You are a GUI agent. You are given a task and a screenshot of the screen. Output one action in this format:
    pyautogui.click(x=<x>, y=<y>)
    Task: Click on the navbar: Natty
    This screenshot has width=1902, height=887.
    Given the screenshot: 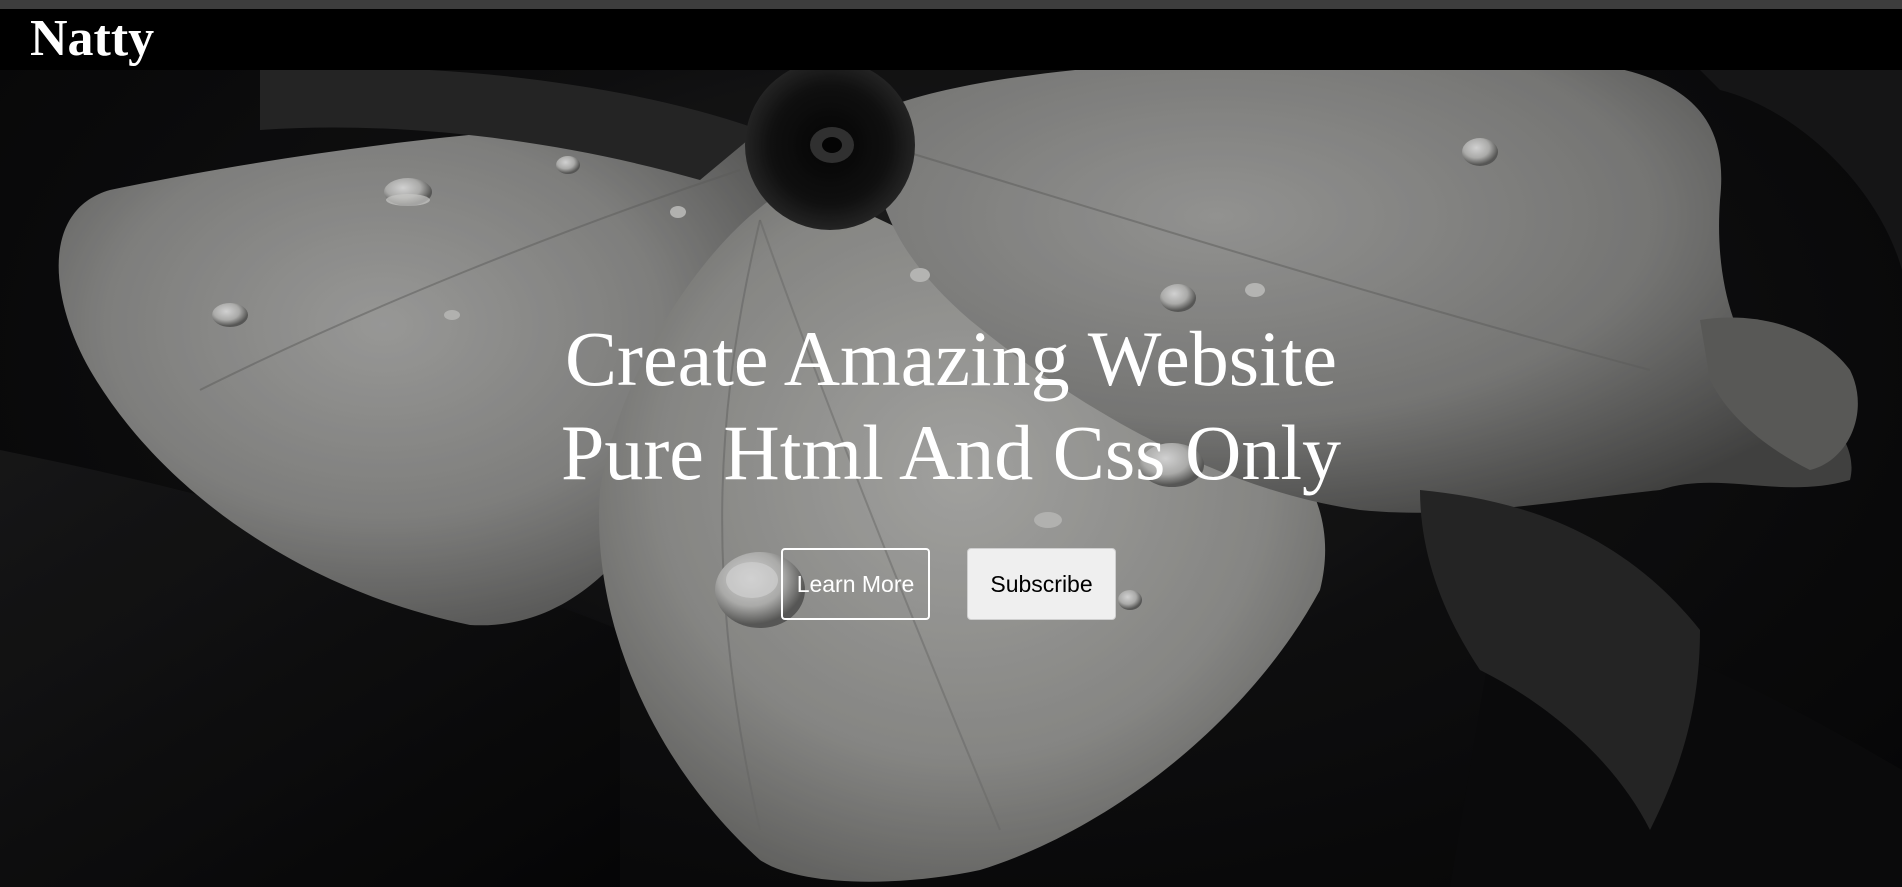 What is the action you would take?
    pyautogui.click(x=951, y=39)
    